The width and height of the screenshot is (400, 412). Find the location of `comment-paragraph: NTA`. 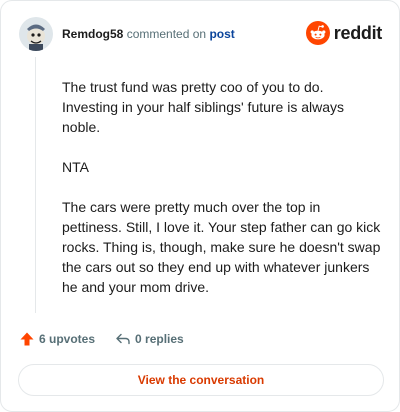

comment-paragraph: NTA is located at coordinates (75, 167).